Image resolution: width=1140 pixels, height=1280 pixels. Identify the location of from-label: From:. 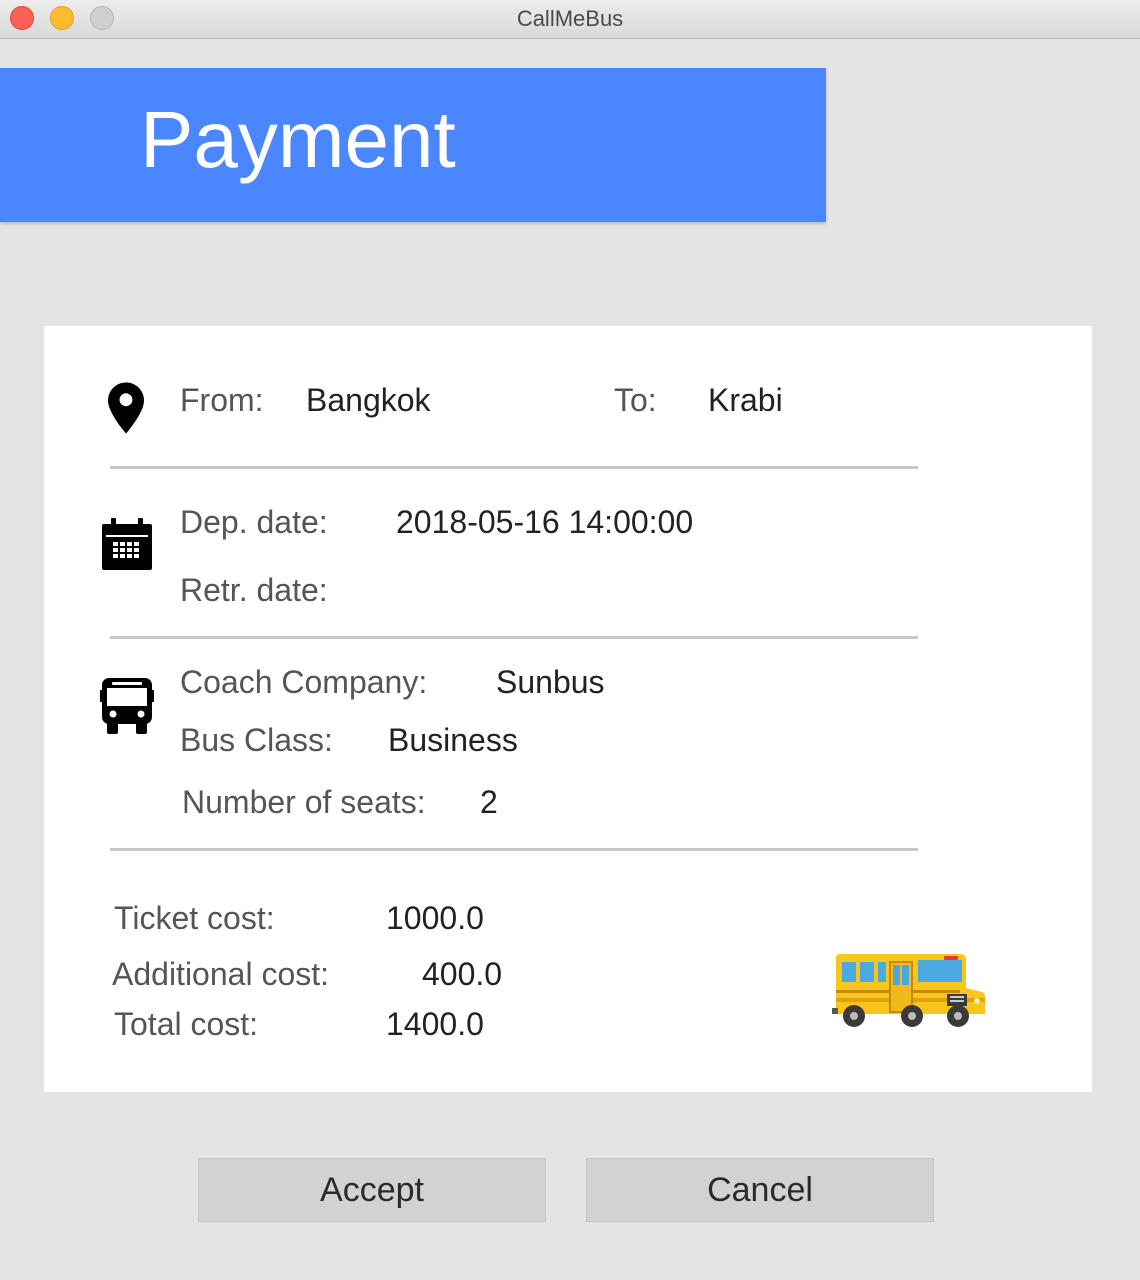
(222, 400).